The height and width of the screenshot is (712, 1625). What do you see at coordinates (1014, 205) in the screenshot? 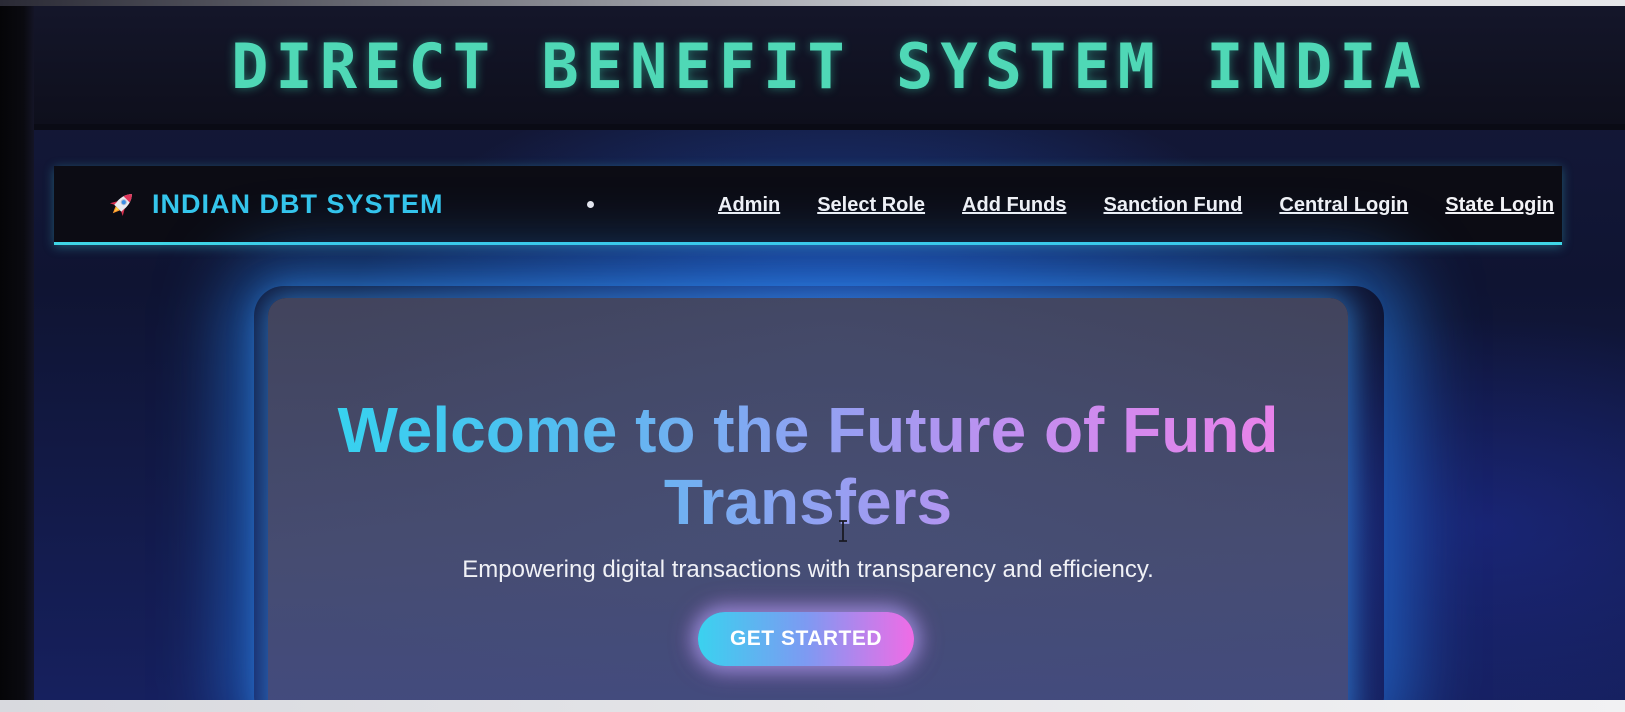
I see `nav-link-add-funds: Add Funds` at bounding box center [1014, 205].